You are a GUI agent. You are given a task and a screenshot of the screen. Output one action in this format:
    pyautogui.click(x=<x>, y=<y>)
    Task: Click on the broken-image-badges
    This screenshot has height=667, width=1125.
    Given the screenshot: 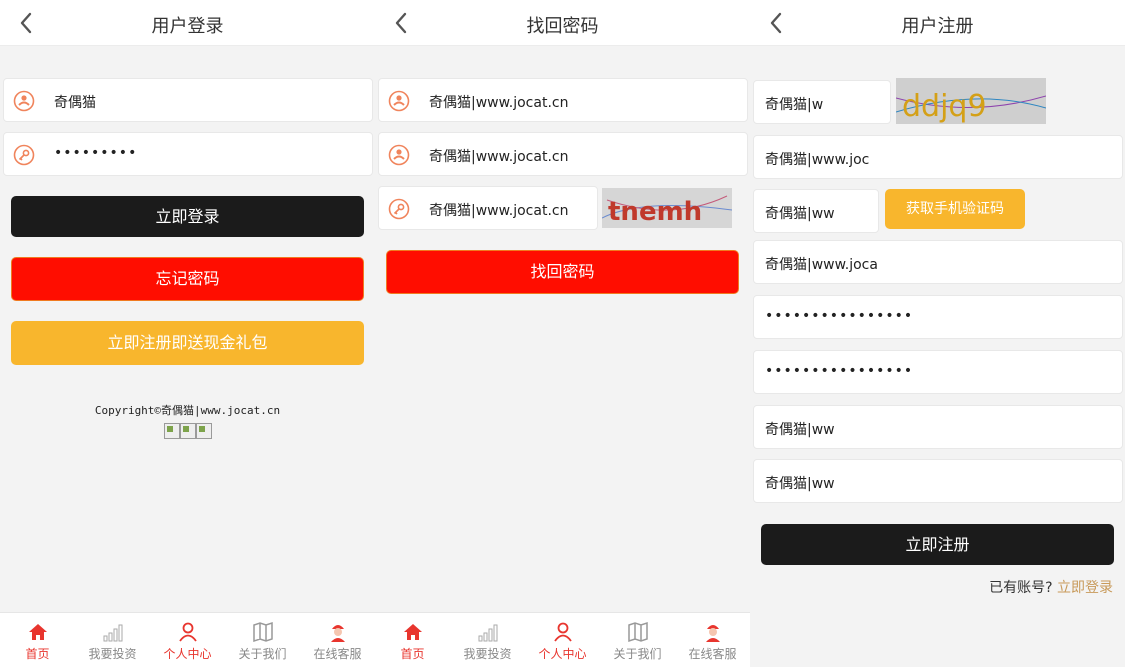 What is the action you would take?
    pyautogui.click(x=188, y=431)
    